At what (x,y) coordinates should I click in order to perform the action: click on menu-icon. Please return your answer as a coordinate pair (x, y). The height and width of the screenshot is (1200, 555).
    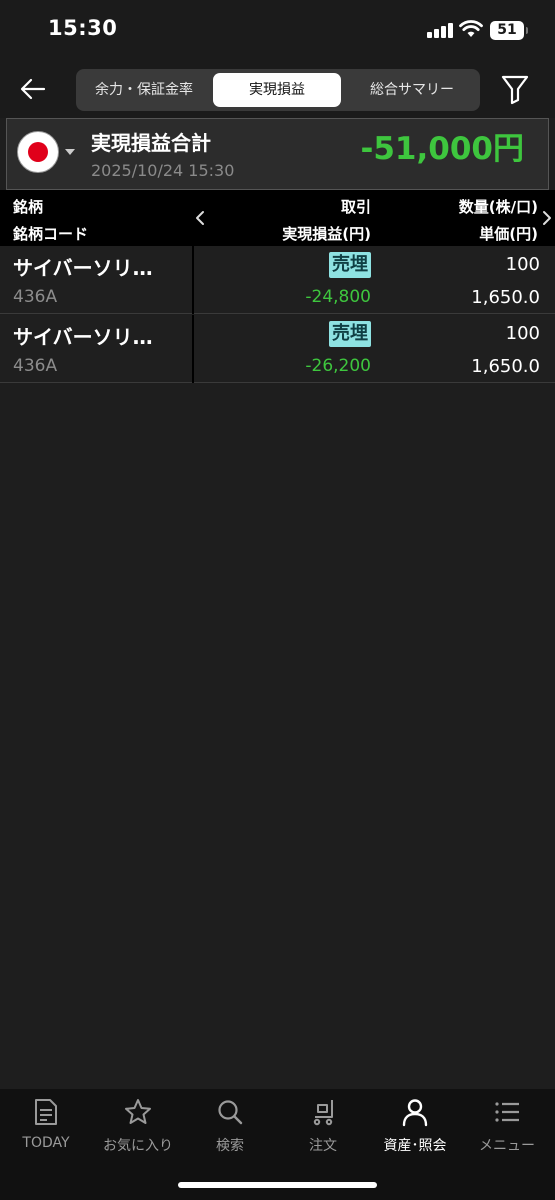
    Looking at the image, I should click on (507, 1112).